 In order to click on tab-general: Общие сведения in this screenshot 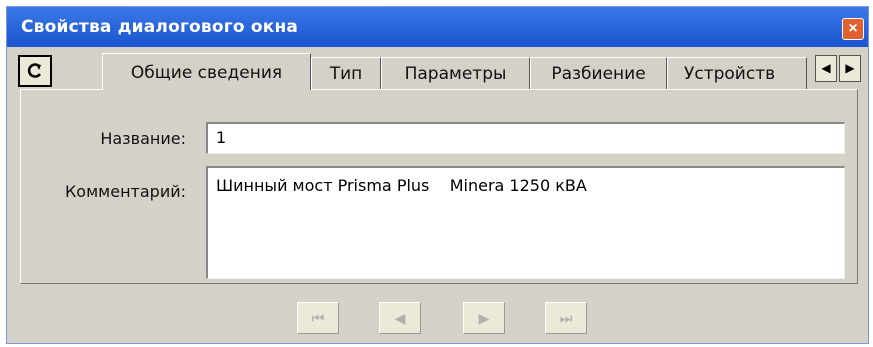, I will do `click(206, 71)`.